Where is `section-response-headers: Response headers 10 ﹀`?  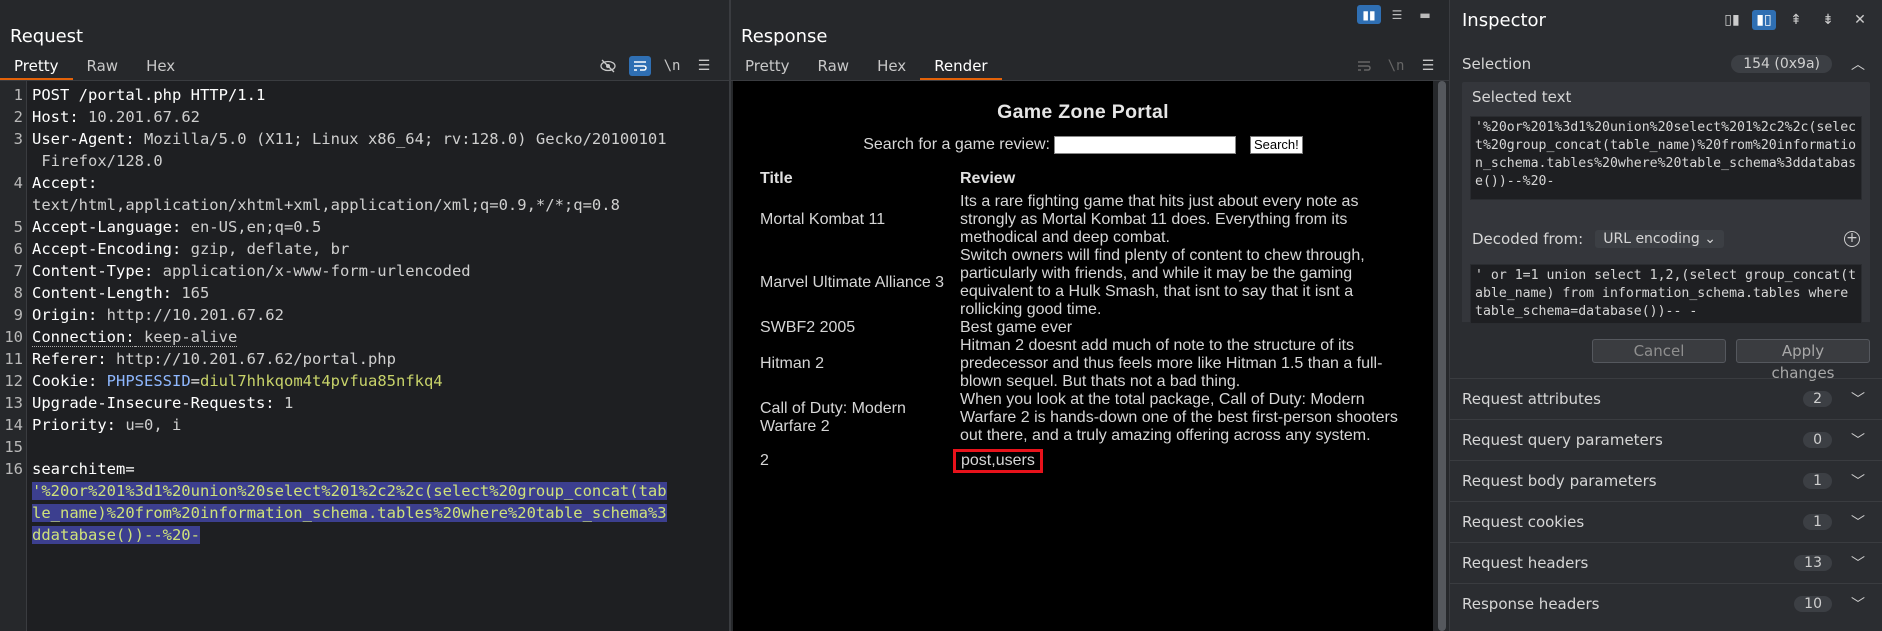 section-response-headers: Response headers 10 ﹀ is located at coordinates (1666, 603).